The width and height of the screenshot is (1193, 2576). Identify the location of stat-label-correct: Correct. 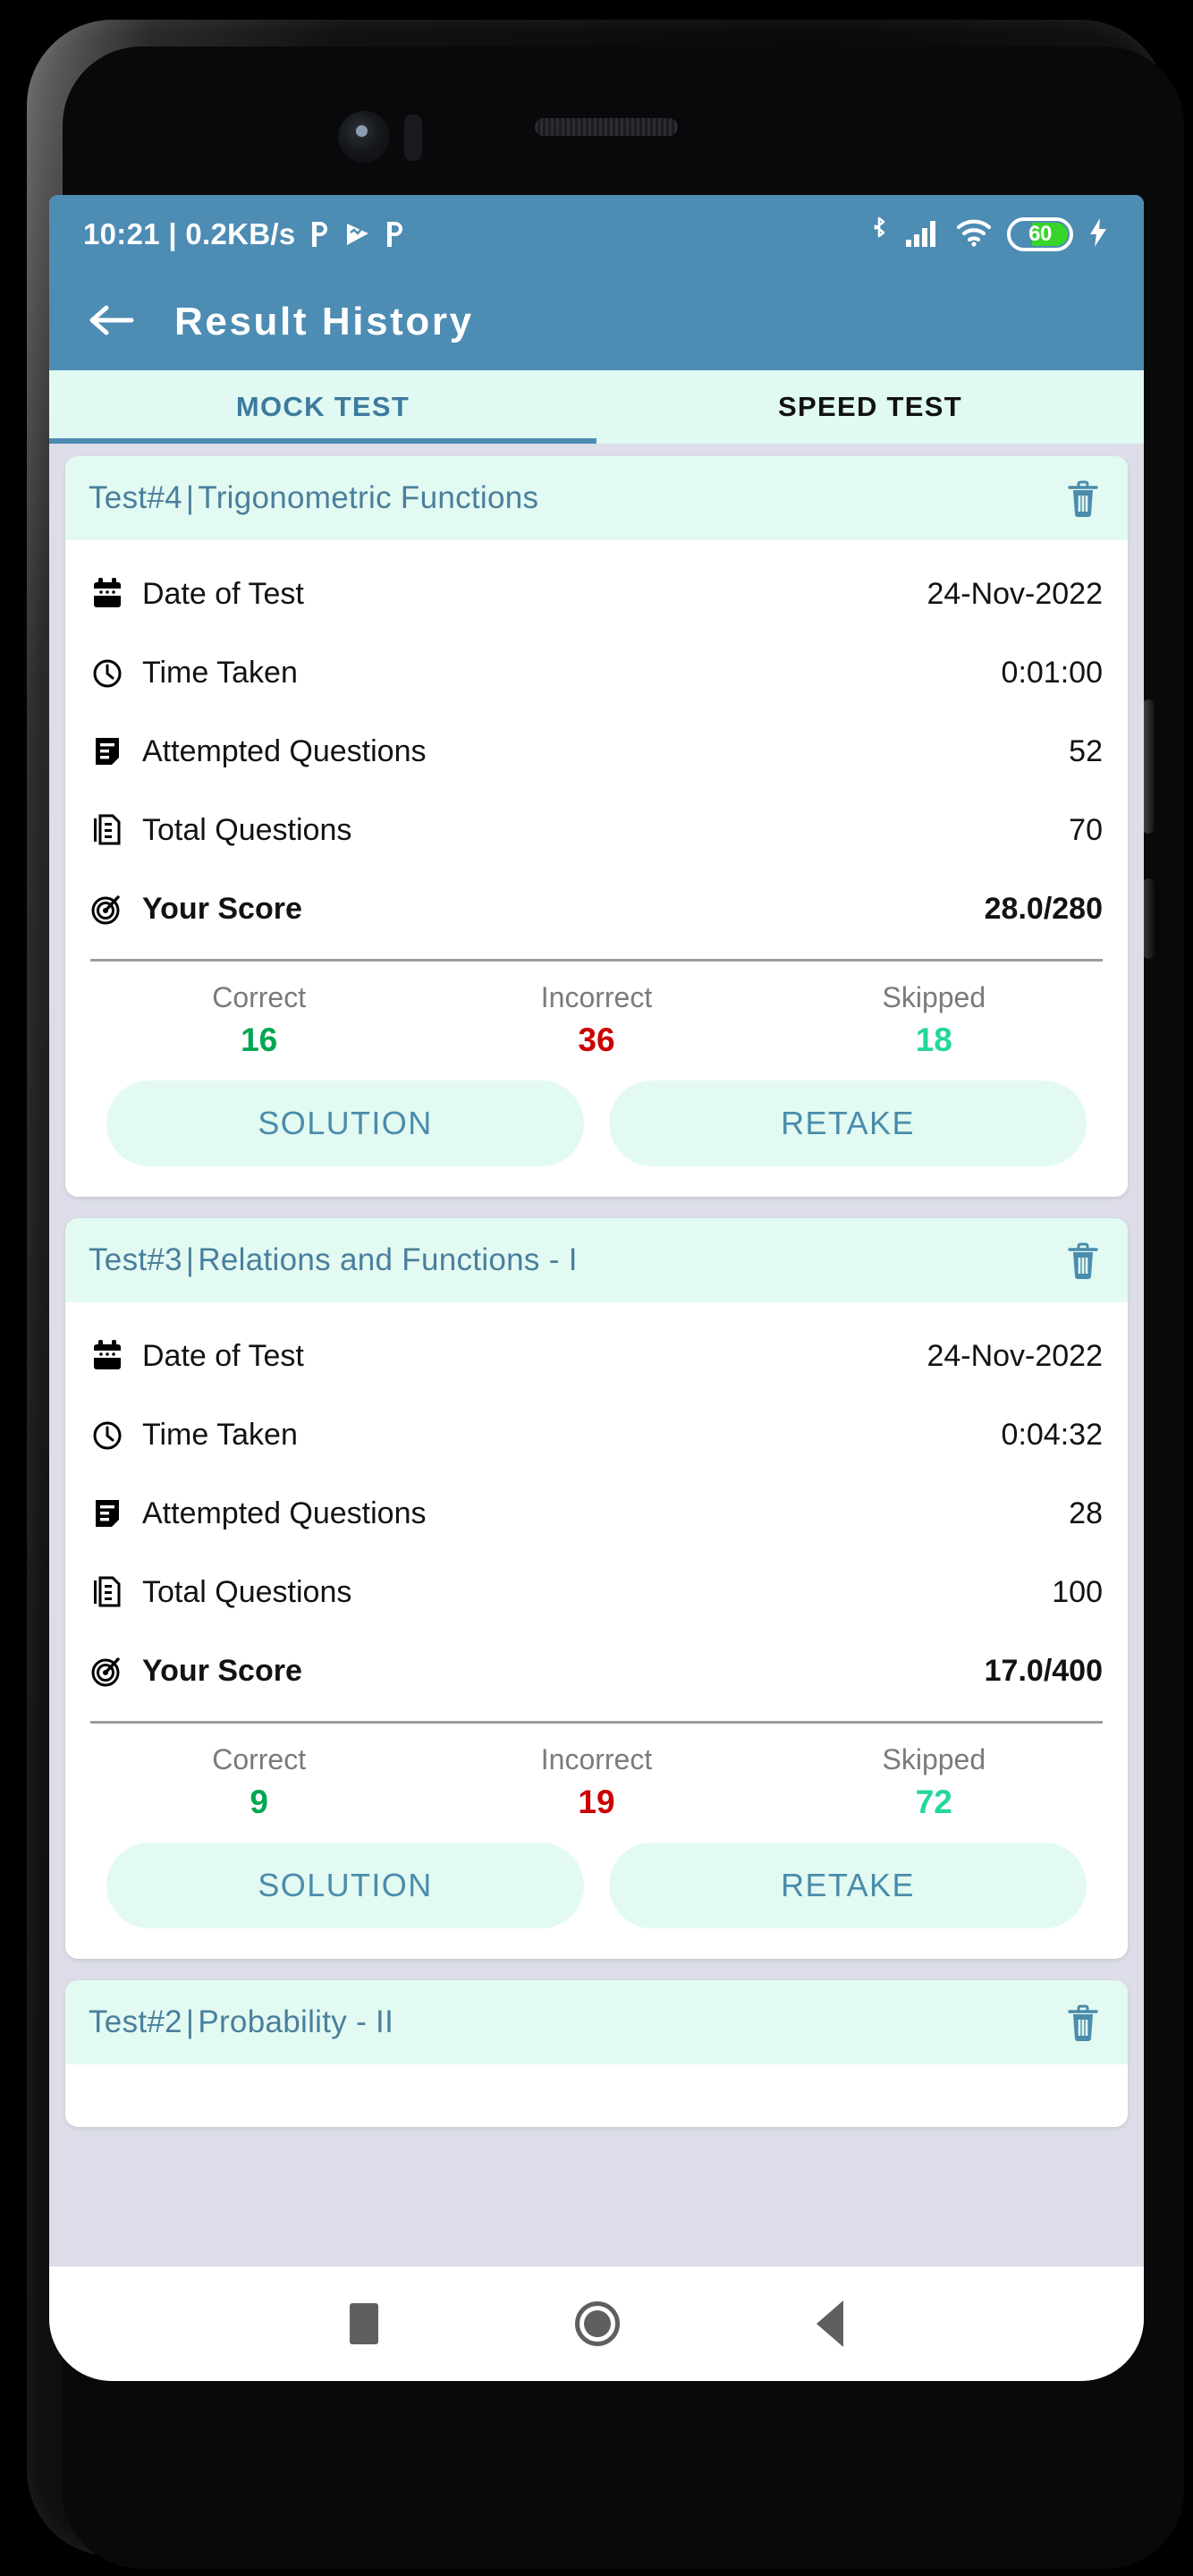
(259, 997).